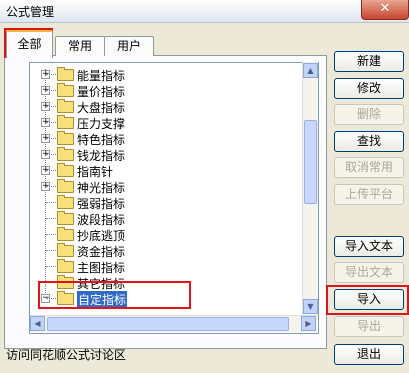 Image resolution: width=409 pixels, height=373 pixels. I want to click on tree-item-0: + 能量指标, so click(170, 74).